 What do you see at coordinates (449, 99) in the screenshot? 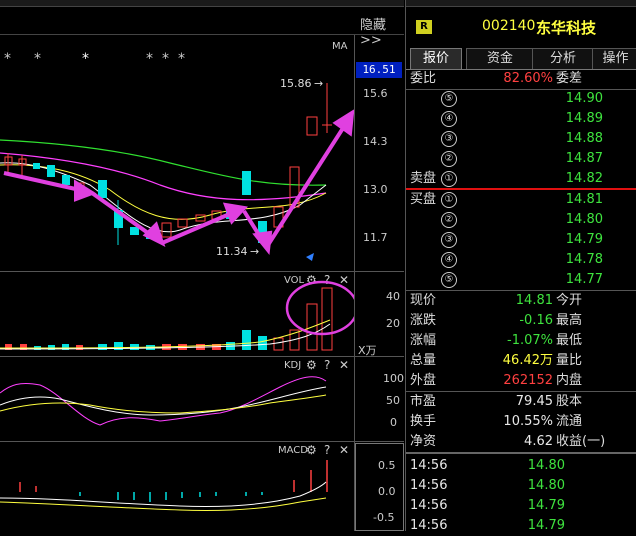
I see `level-indicator: ⑤` at bounding box center [449, 99].